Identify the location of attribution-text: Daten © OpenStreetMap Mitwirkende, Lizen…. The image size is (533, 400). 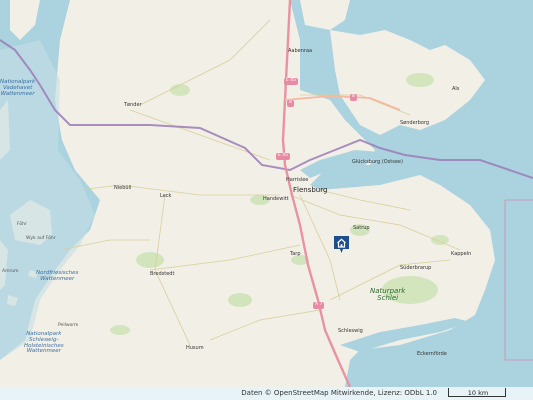
(339, 393).